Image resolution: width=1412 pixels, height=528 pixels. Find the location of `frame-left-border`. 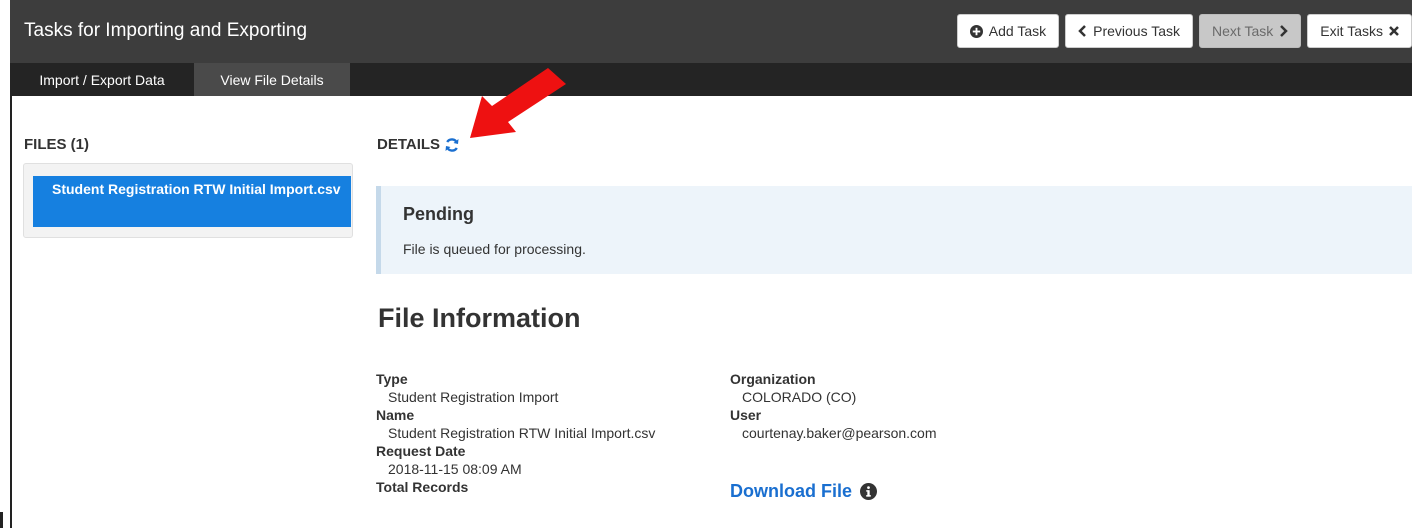

frame-left-border is located at coordinates (11, 312).